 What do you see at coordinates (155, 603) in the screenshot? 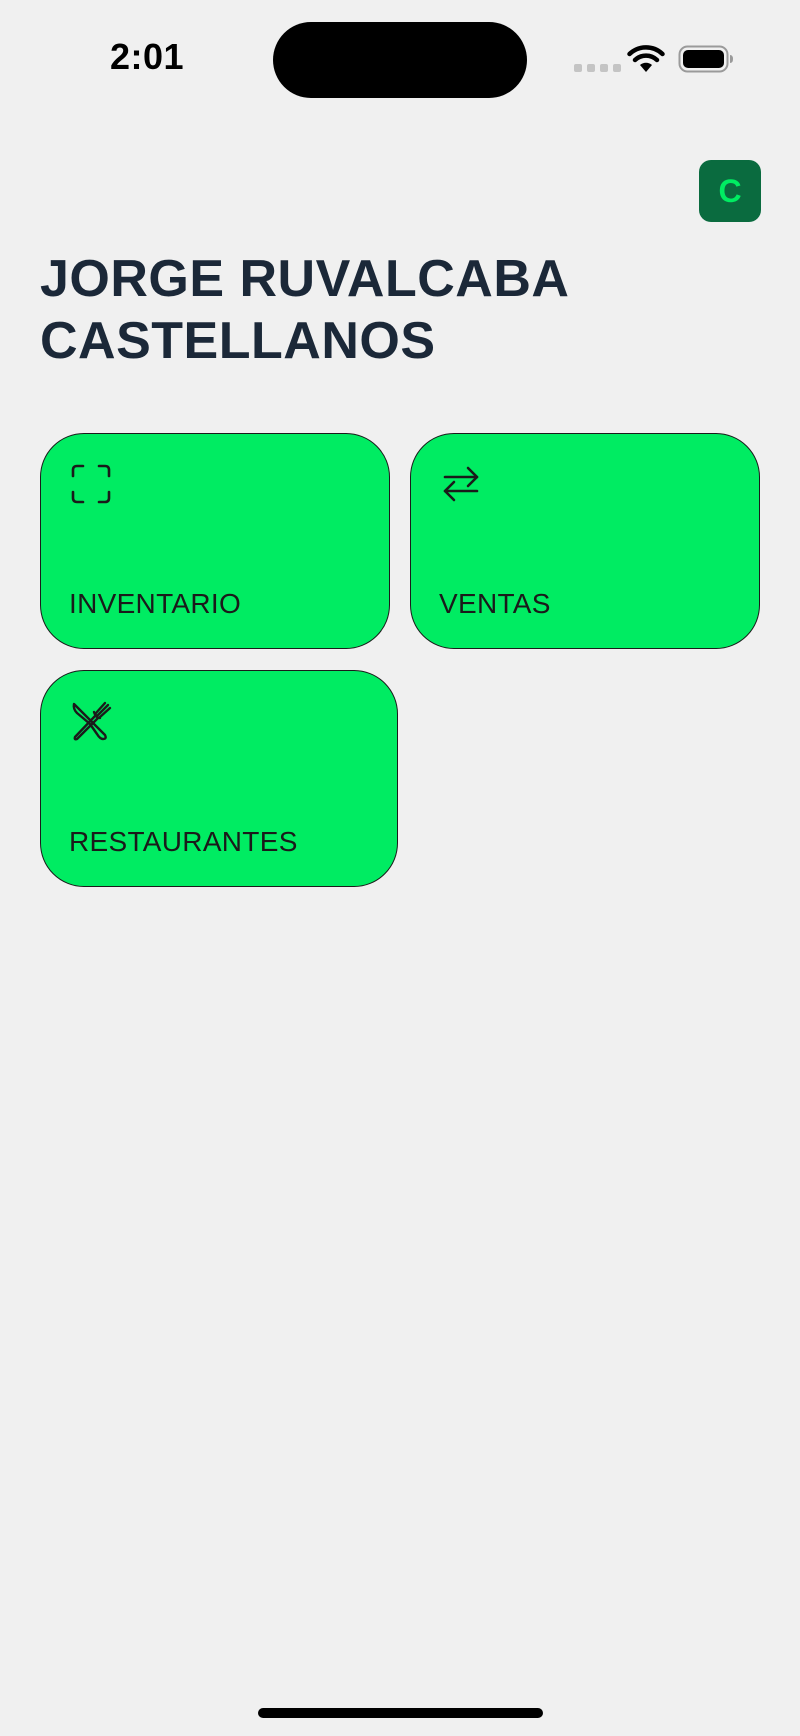
I see `inventario-label: INVENTARIO` at bounding box center [155, 603].